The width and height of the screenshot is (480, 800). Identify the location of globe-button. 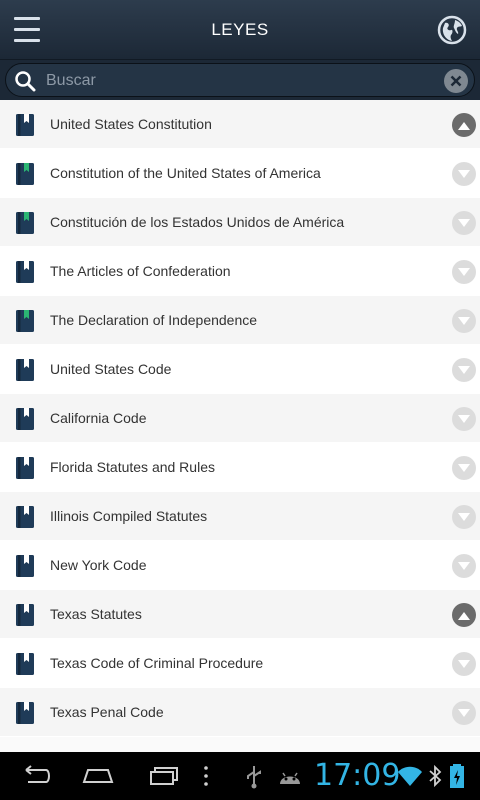
(452, 30).